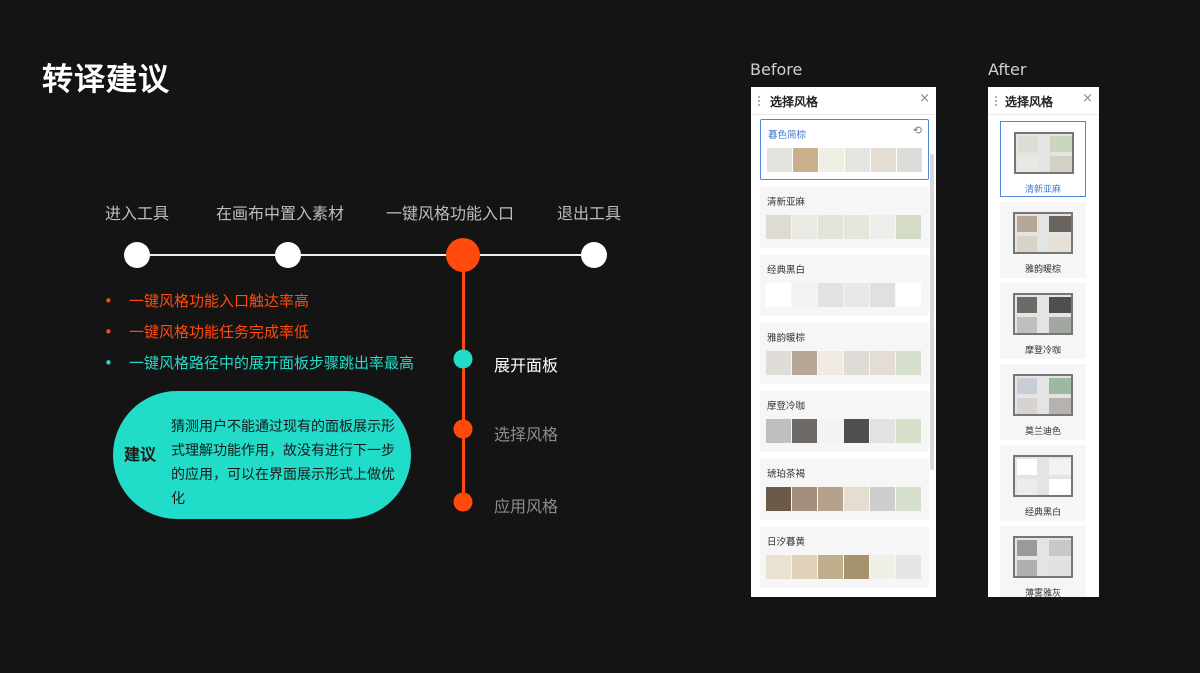 This screenshot has width=1200, height=673. Describe the element at coordinates (1042, 593) in the screenshot. I see `style-name: 薄雾雅灰` at that location.